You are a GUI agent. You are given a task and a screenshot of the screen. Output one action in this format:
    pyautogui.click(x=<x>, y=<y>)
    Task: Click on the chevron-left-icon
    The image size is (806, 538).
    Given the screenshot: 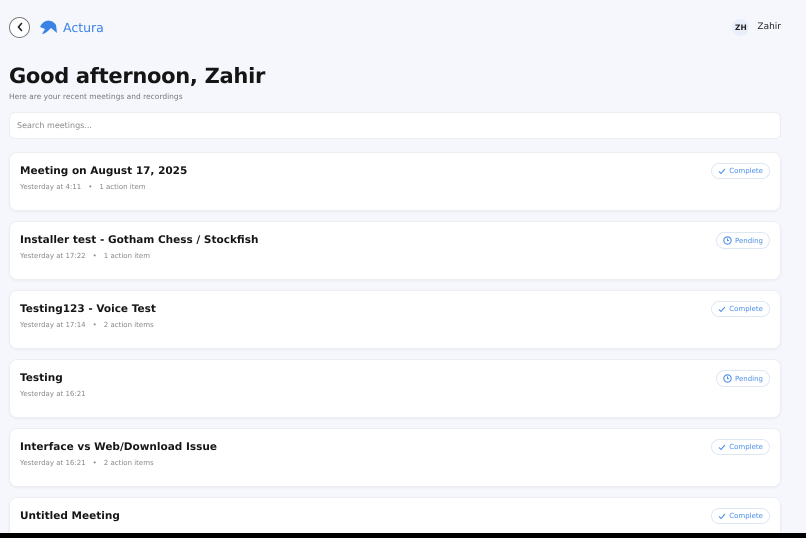 What is the action you would take?
    pyautogui.click(x=20, y=27)
    